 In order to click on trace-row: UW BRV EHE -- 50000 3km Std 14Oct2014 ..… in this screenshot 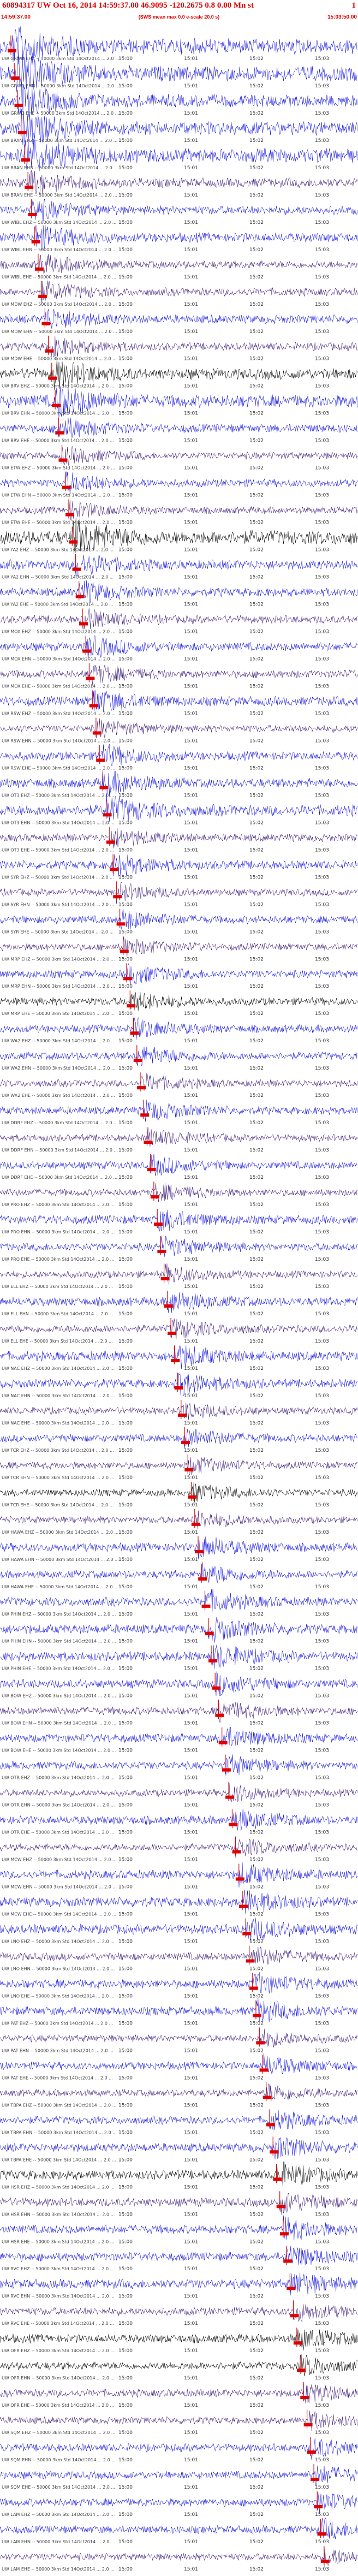, I will do `click(179, 430)`.